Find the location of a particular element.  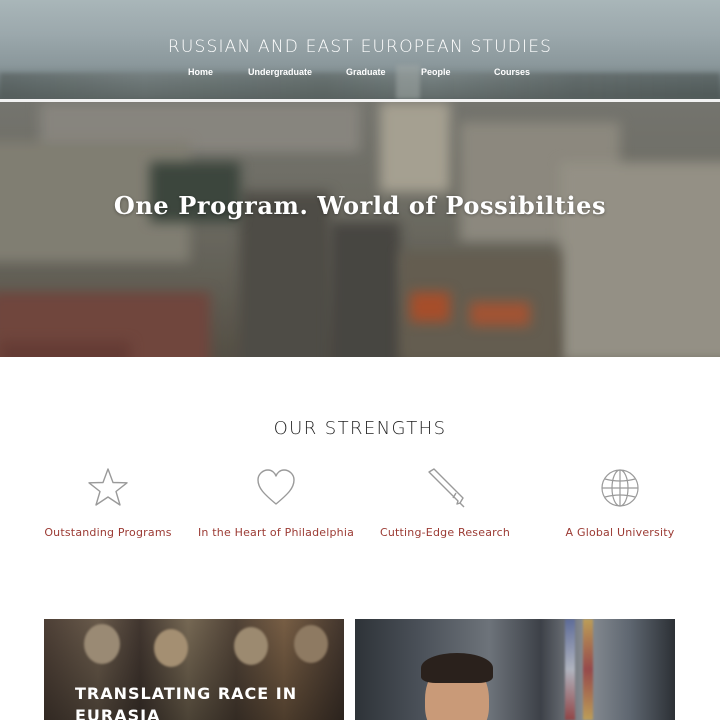

strength-label: Outstanding Programs is located at coordinates (108, 532).